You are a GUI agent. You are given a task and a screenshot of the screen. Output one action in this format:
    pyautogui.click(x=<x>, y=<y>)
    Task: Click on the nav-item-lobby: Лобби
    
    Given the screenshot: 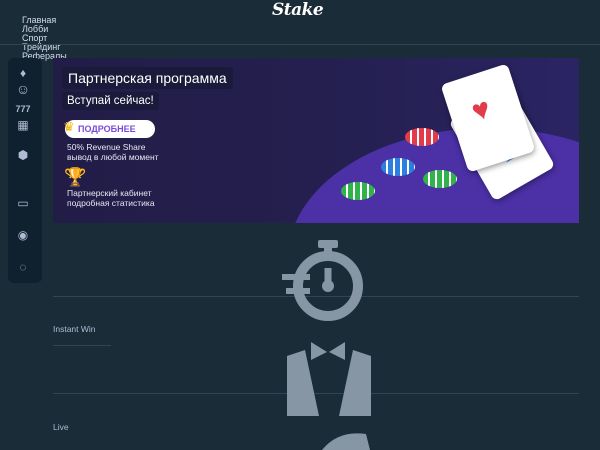 What is the action you would take?
    pyautogui.click(x=47, y=29)
    